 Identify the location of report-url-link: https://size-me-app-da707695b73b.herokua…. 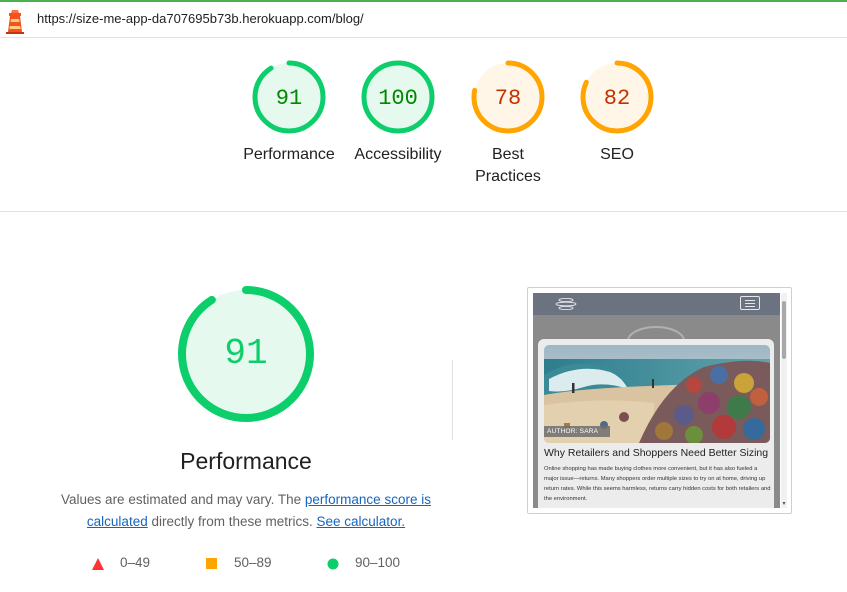
(200, 18).